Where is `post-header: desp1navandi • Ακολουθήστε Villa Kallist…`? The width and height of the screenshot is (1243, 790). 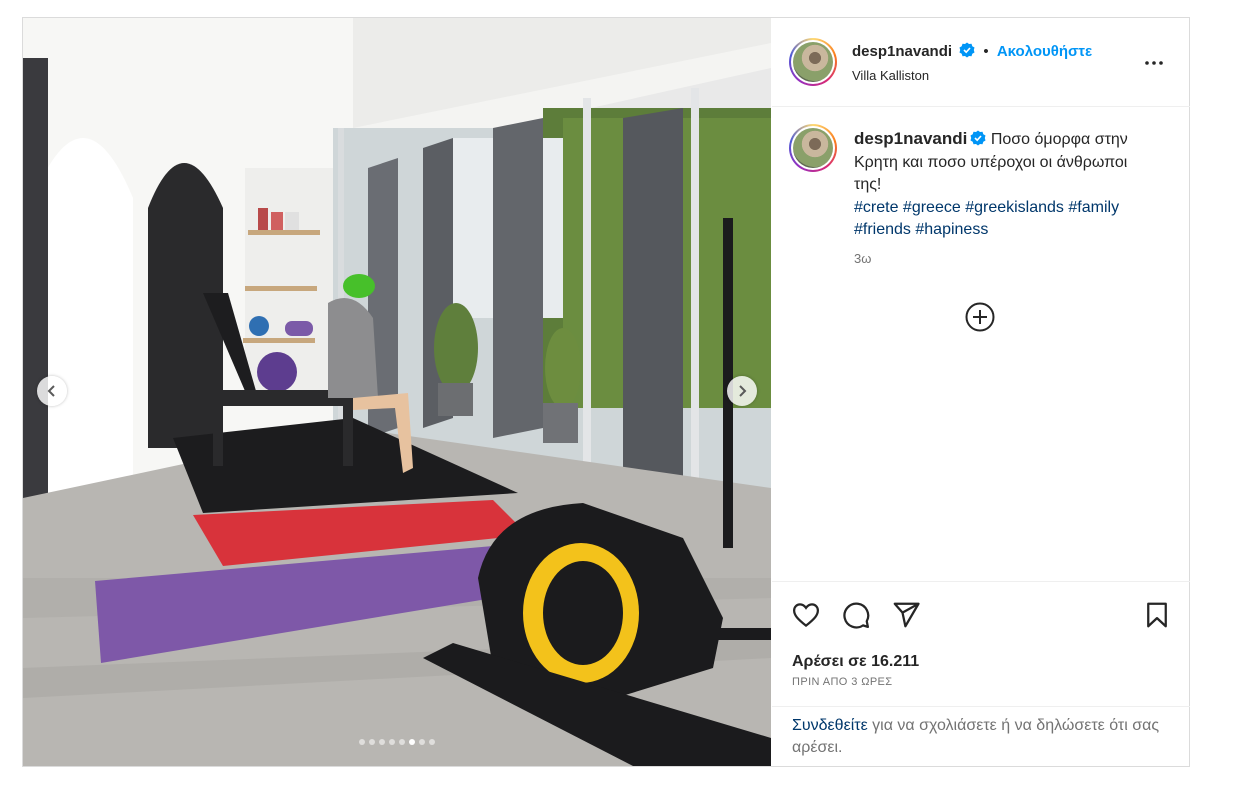
post-header: desp1navandi • Ακολουθήστε Villa Kallist… is located at coordinates (981, 62).